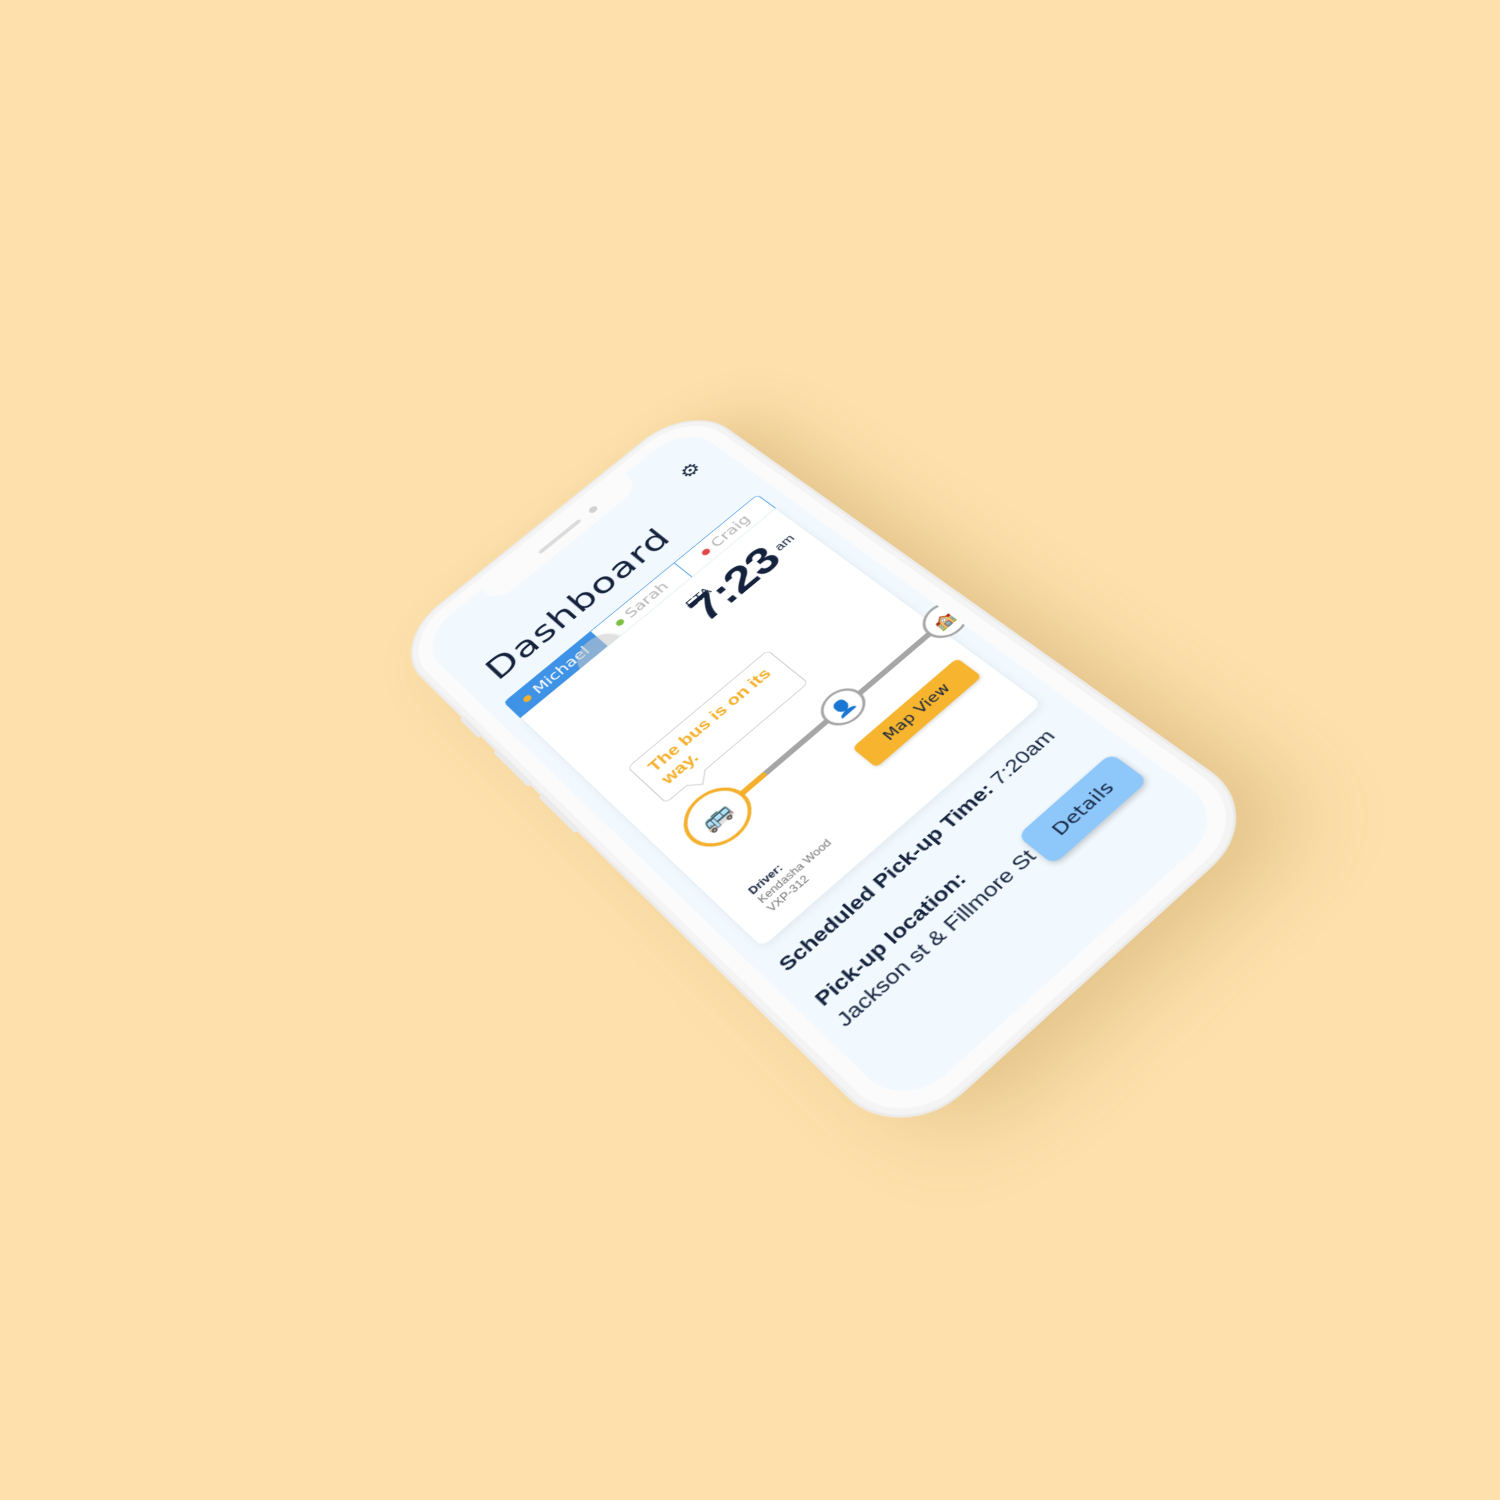 Image resolution: width=1500 pixels, height=1500 pixels. Describe the element at coordinates (717, 727) in the screenshot. I see `status-bubble: The bus is on its way.` at that location.